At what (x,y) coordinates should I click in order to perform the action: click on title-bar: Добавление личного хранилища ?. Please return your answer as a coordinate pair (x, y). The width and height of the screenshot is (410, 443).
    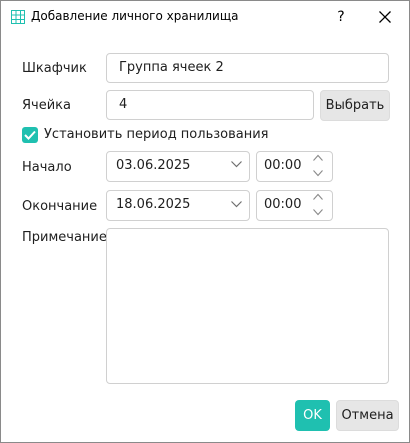
    Looking at the image, I should click on (205, 17).